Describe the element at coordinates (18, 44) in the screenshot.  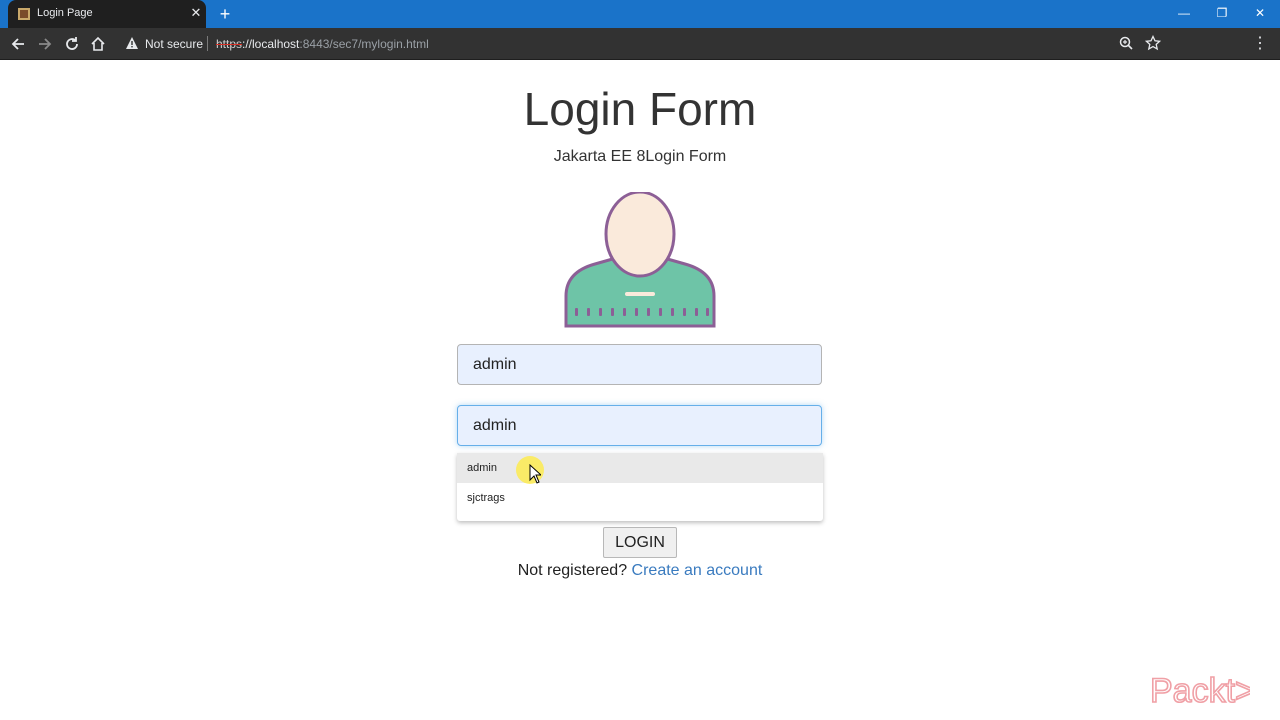
I see `back-icon` at that location.